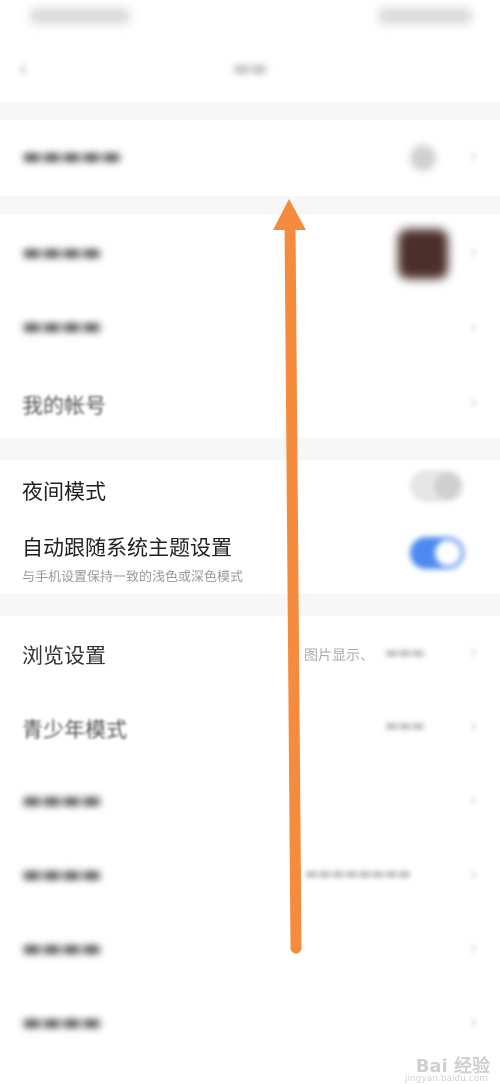 This screenshot has height=1084, width=500. What do you see at coordinates (289, 214) in the screenshot?
I see `arrow-head` at bounding box center [289, 214].